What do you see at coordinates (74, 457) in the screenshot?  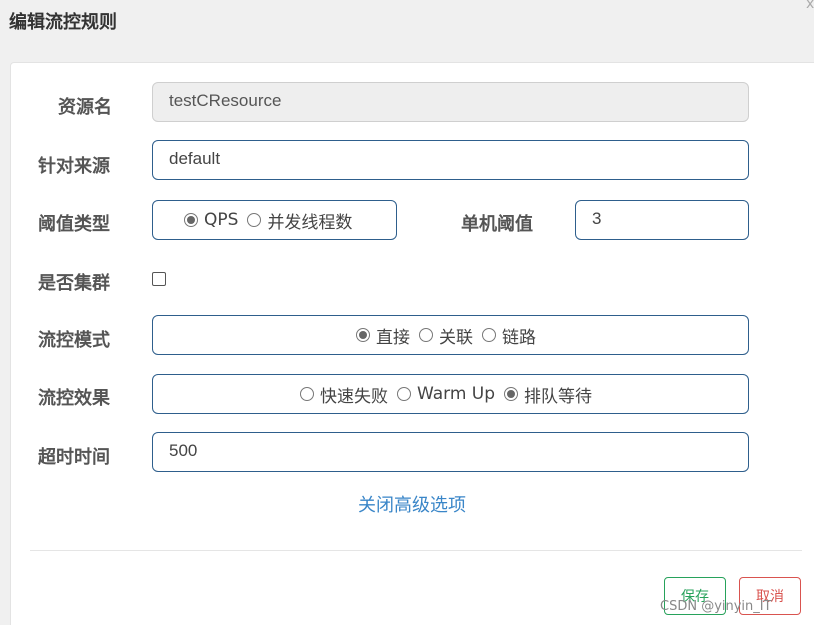 I see `timeout-label: 超时时间` at bounding box center [74, 457].